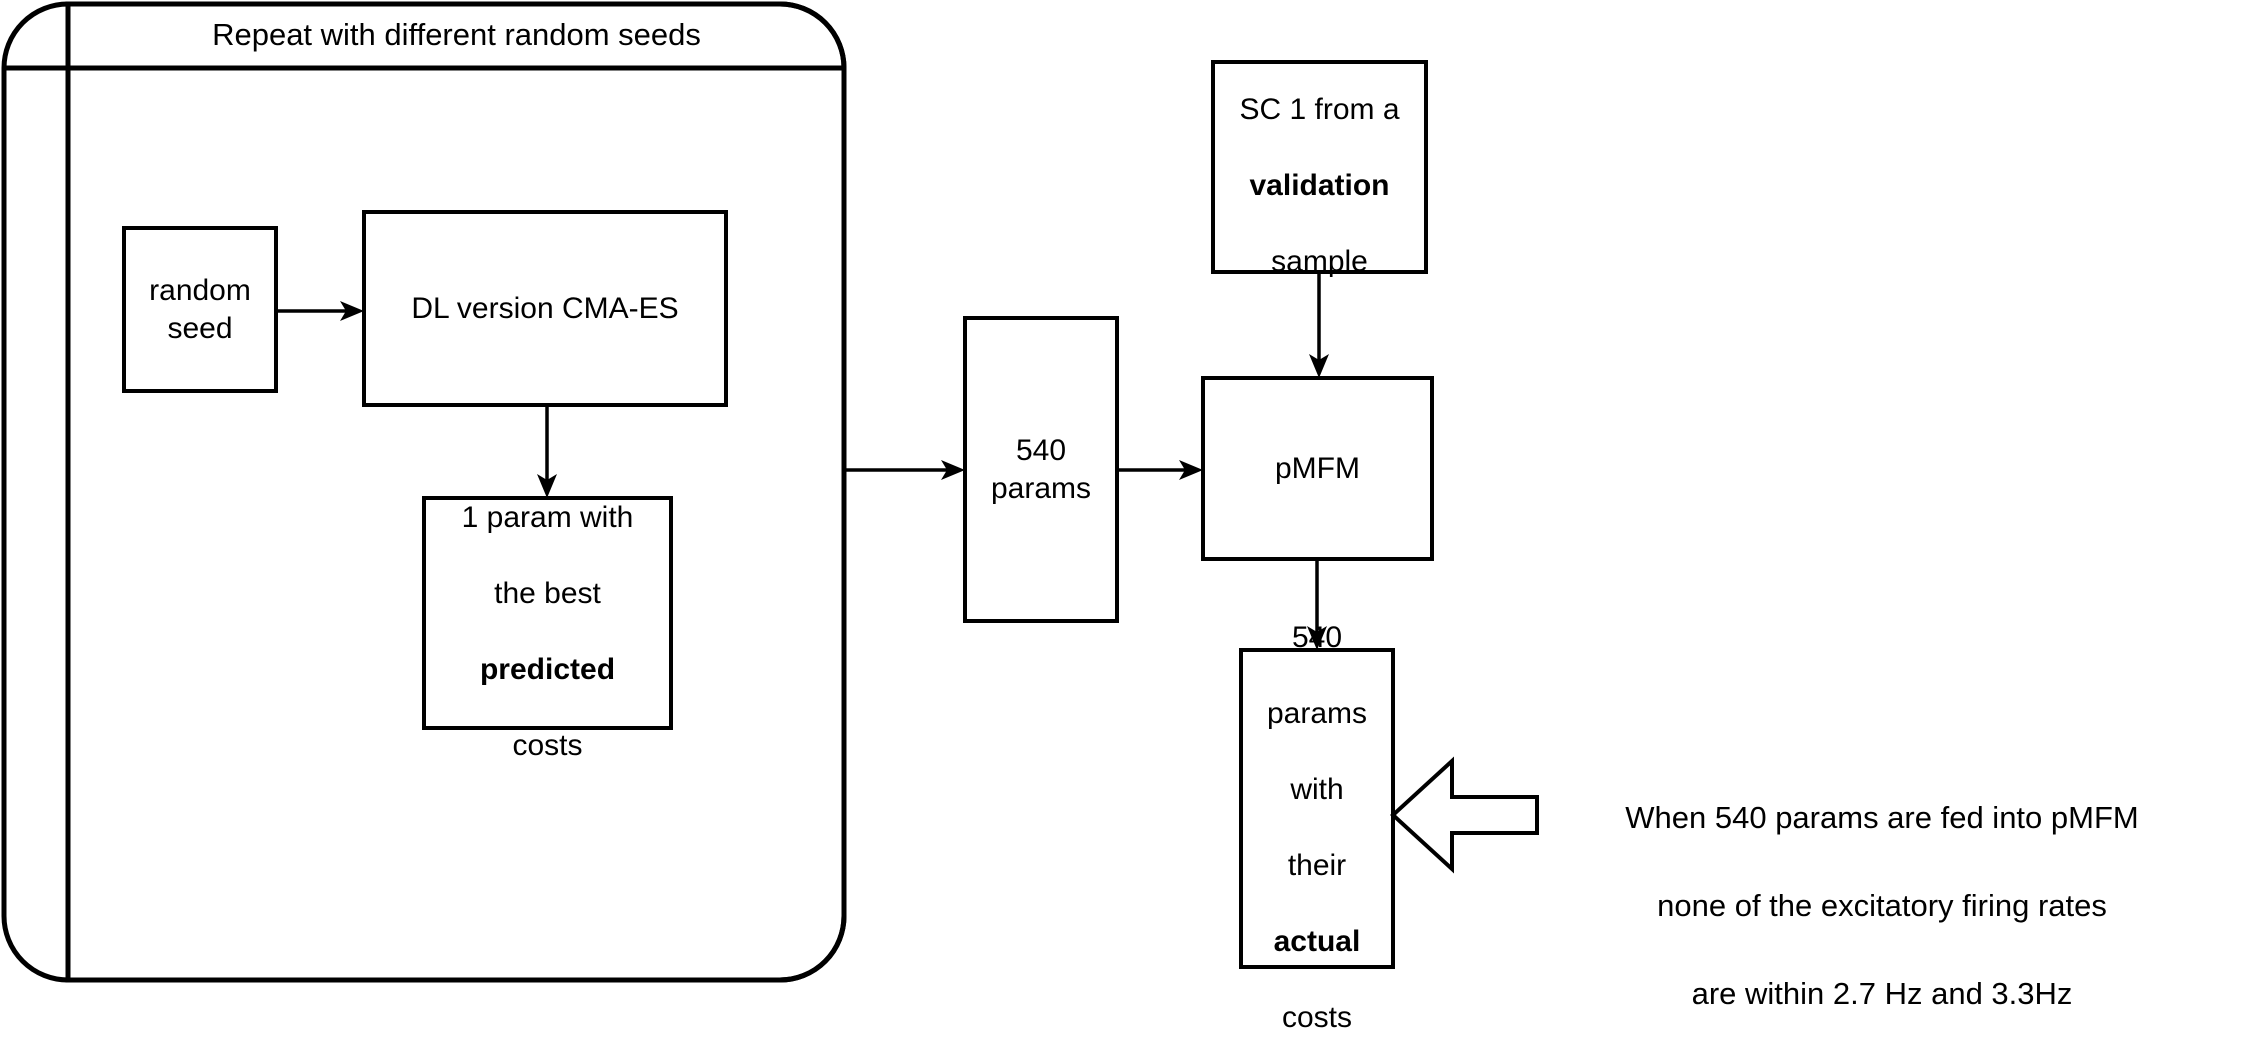  What do you see at coordinates (1317, 468) in the screenshot?
I see `box-pmfm` at bounding box center [1317, 468].